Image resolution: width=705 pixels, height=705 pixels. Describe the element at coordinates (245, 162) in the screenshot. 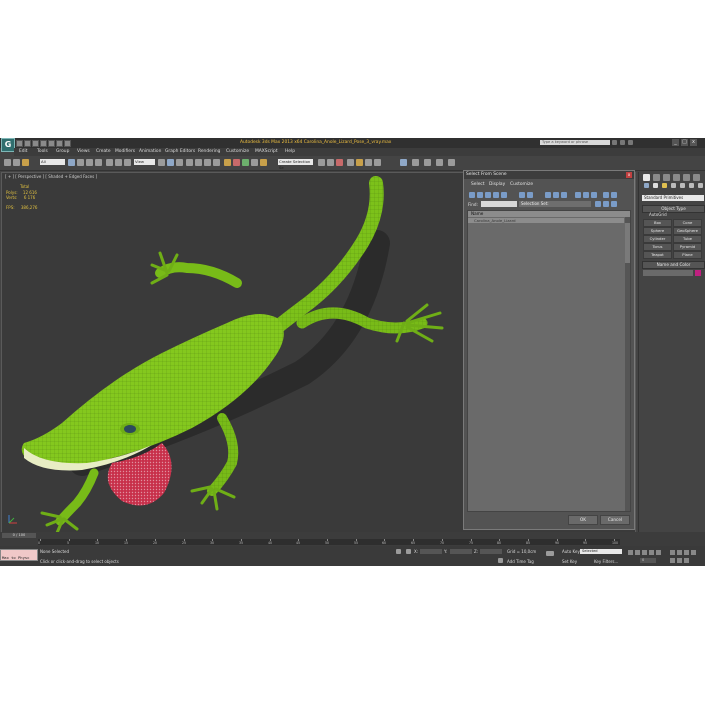

I see `align-icon` at that location.